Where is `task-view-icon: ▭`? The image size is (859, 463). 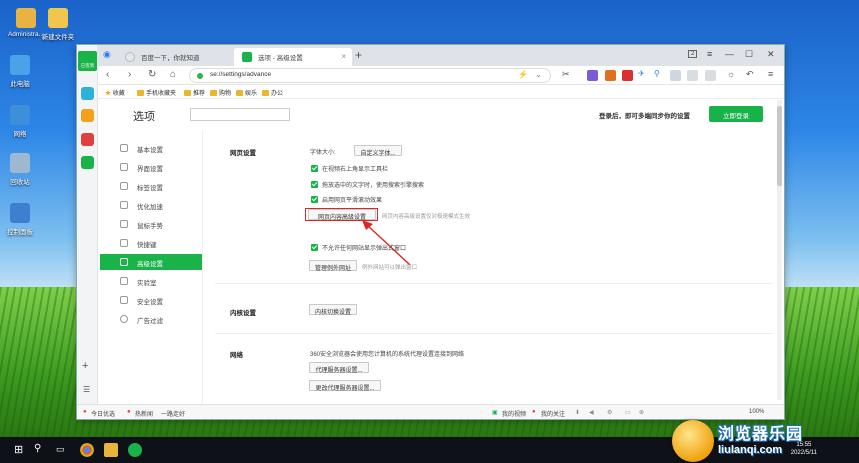
task-view-icon: ▭ is located at coordinates (60, 449).